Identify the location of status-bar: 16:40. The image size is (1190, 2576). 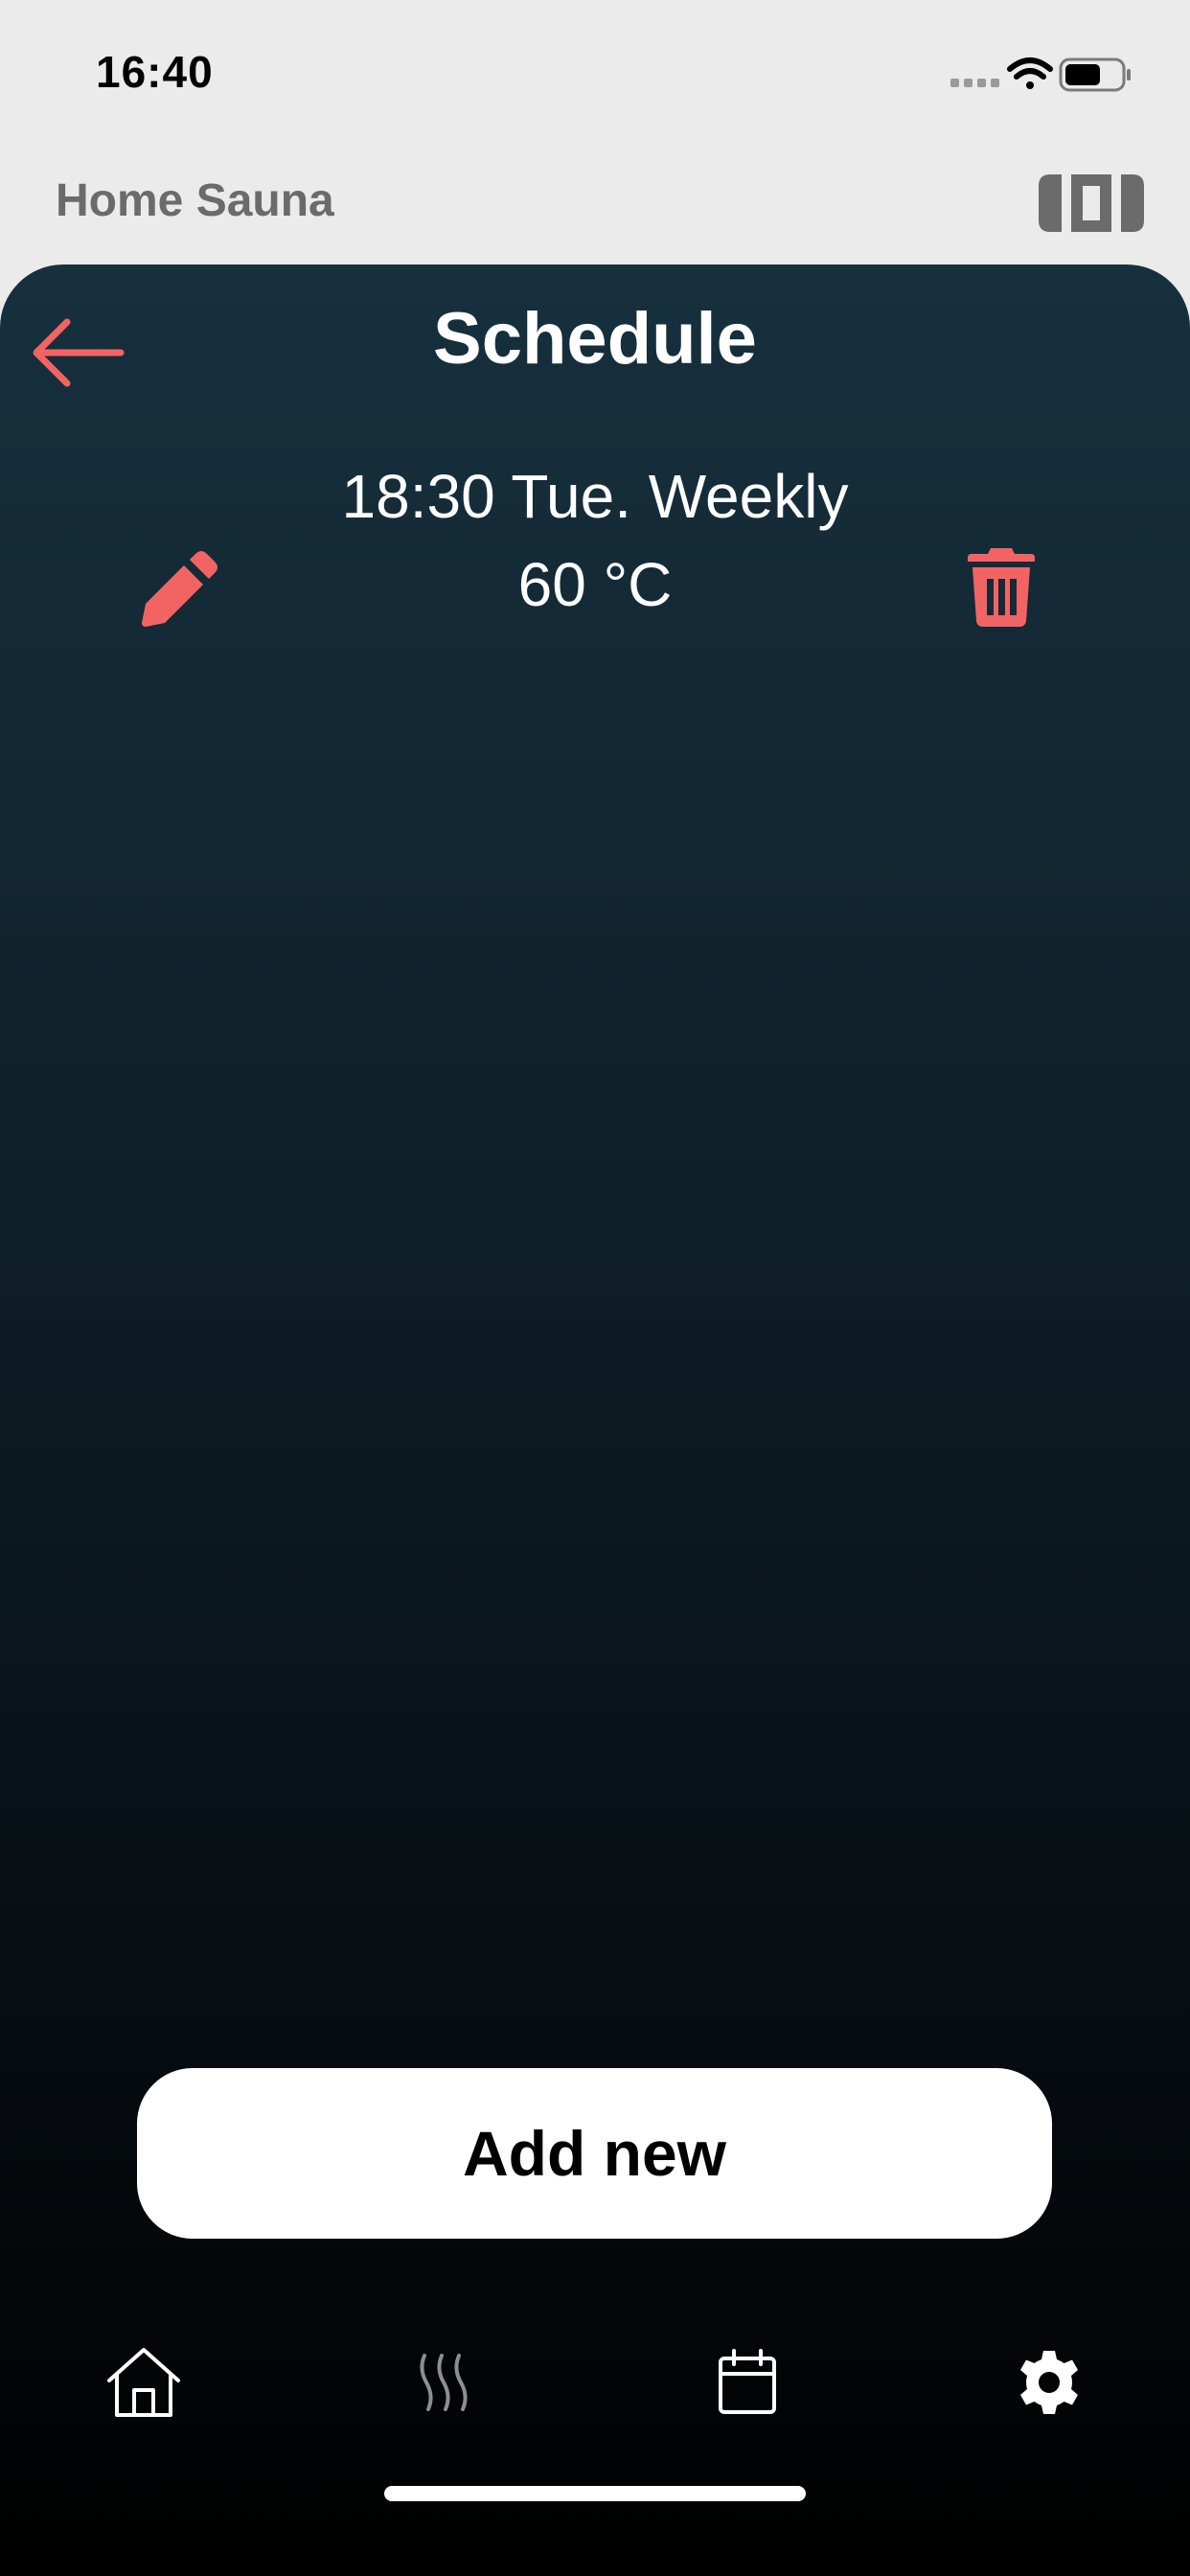
(595, 72).